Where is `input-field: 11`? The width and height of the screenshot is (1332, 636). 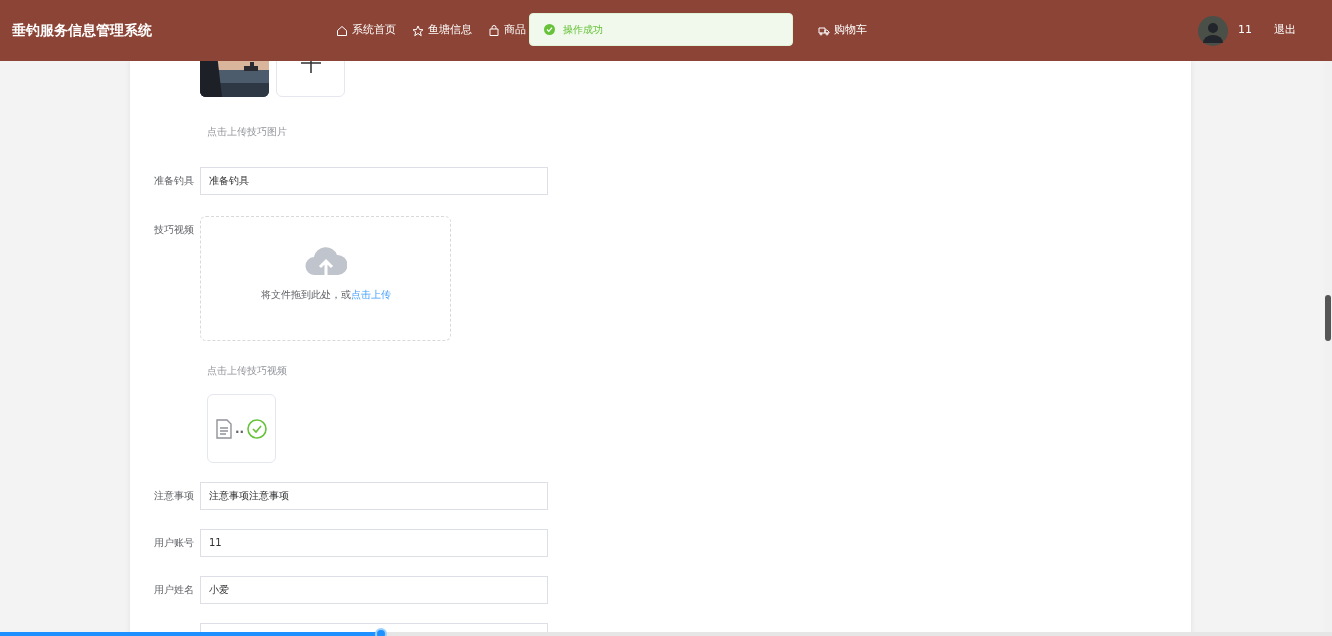 input-field: 11 is located at coordinates (374, 543).